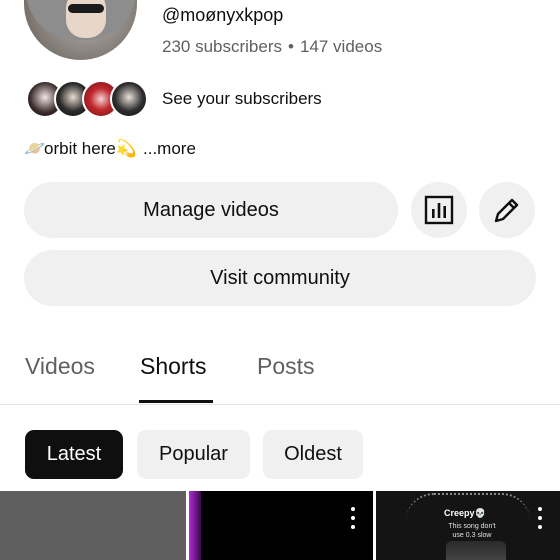 The width and height of the screenshot is (560, 560). I want to click on subscriber-avatar, so click(129, 99).